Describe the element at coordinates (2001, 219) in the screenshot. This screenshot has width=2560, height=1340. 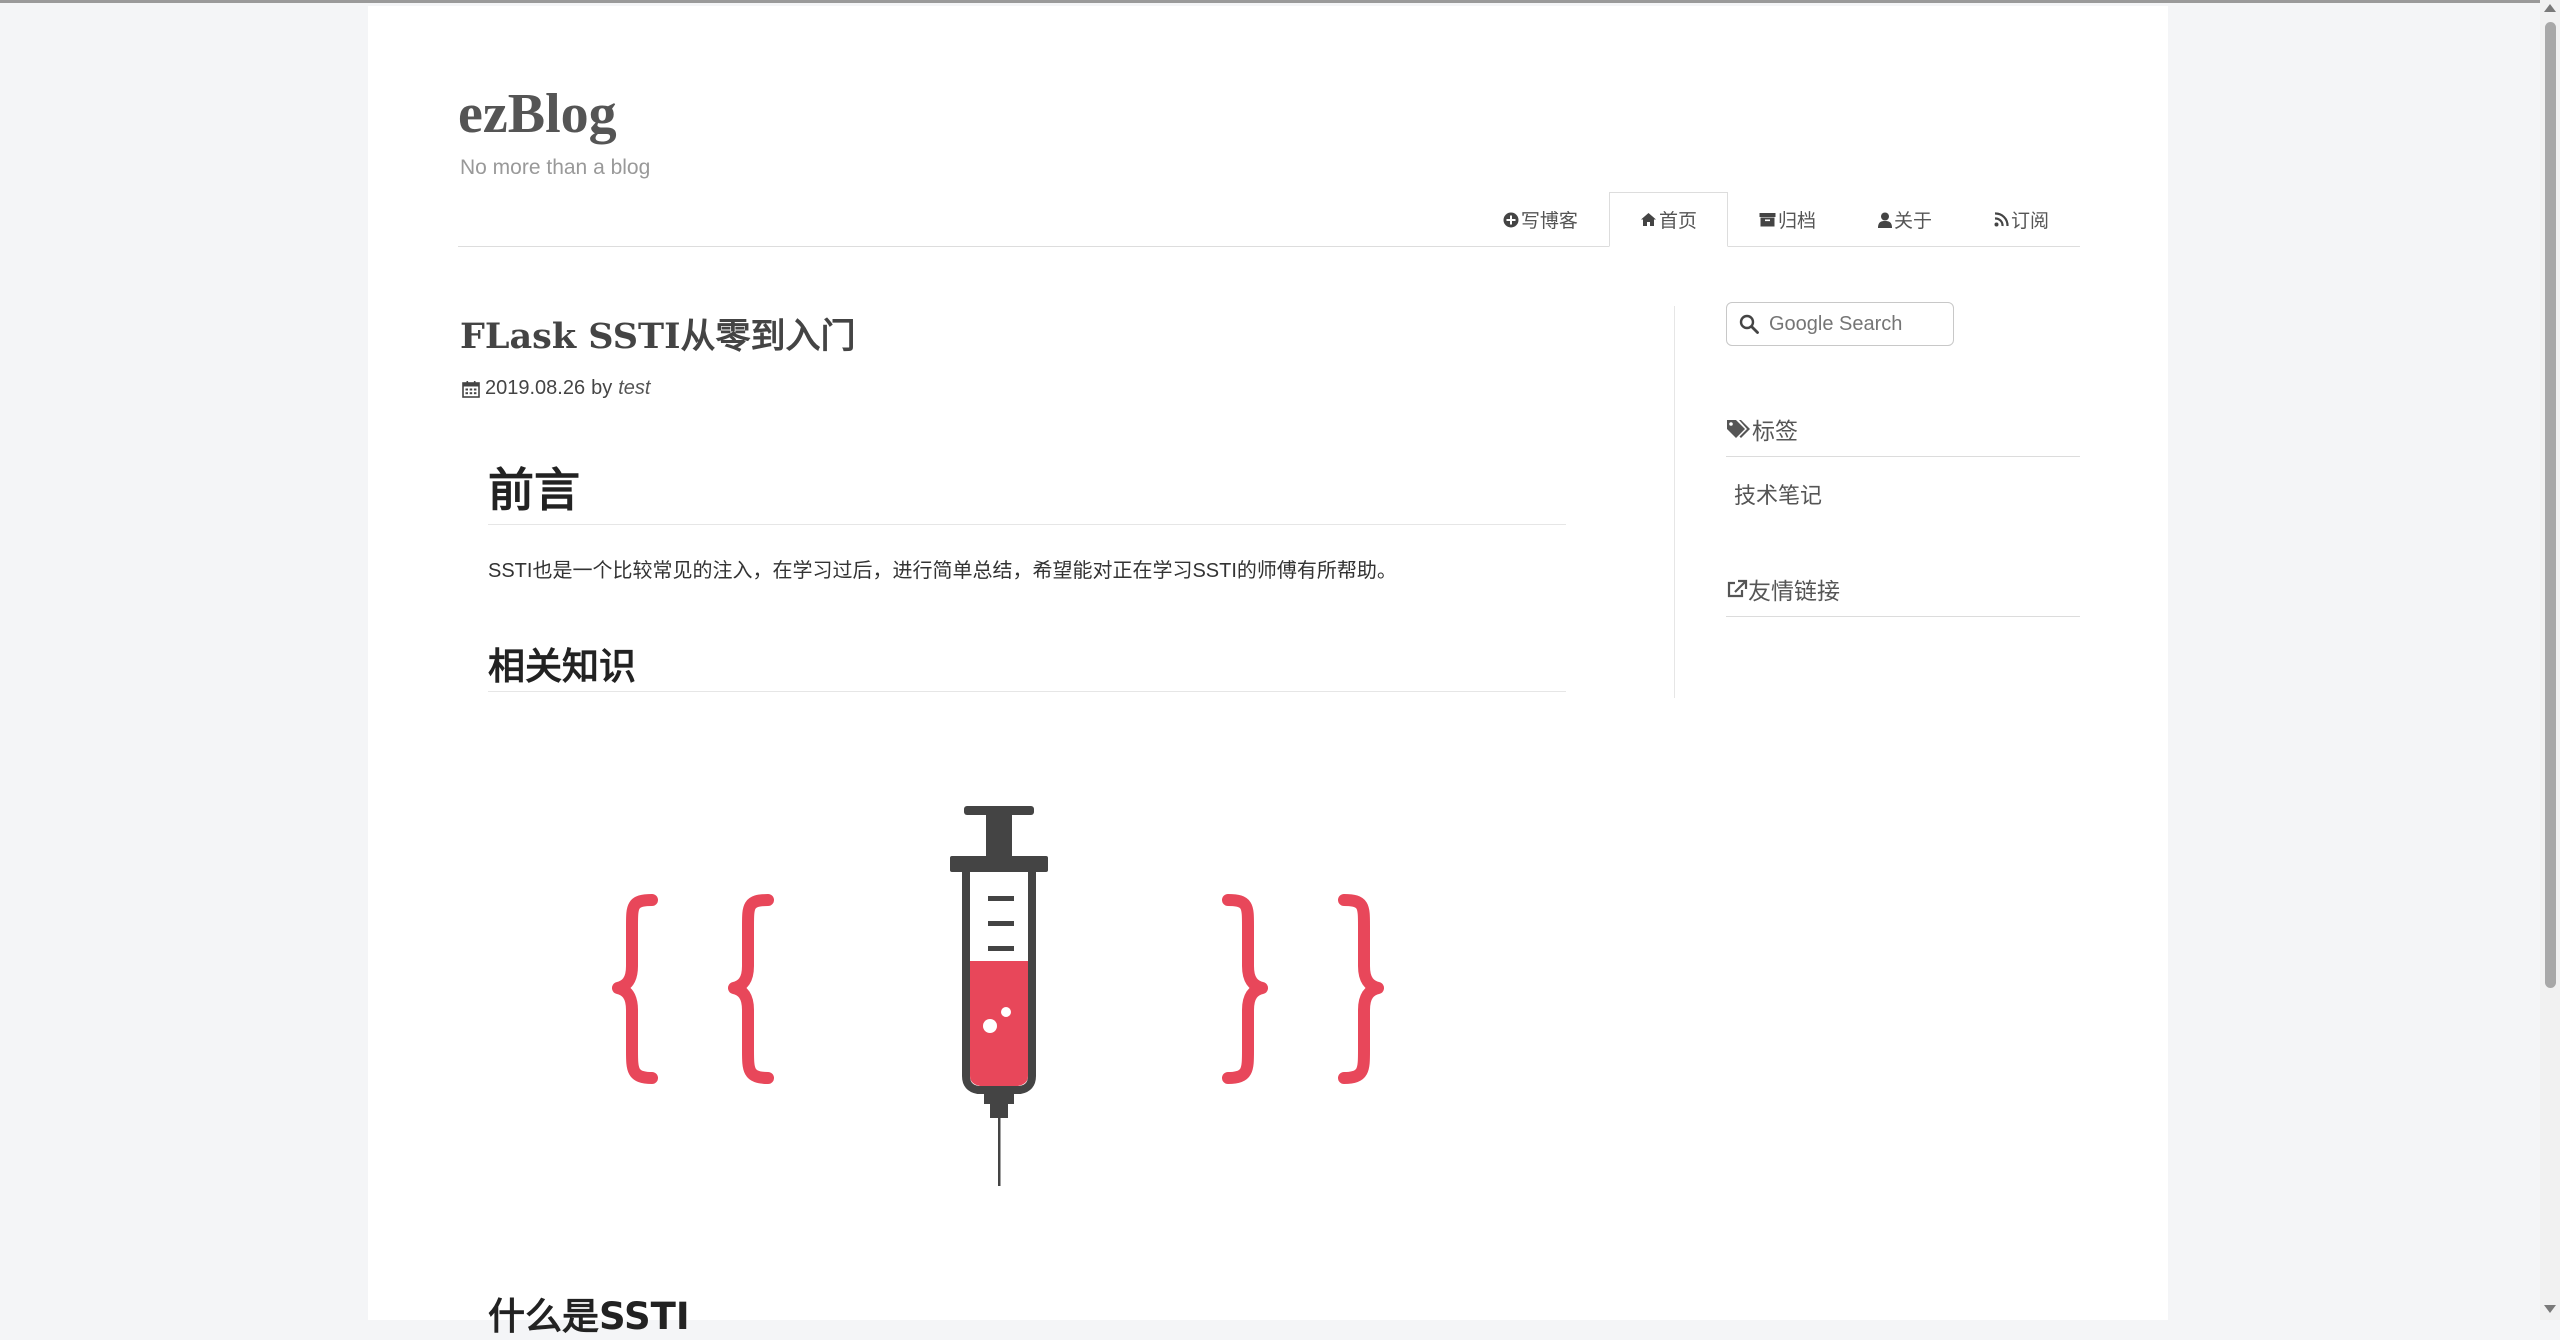
I see `rss-icon` at that location.